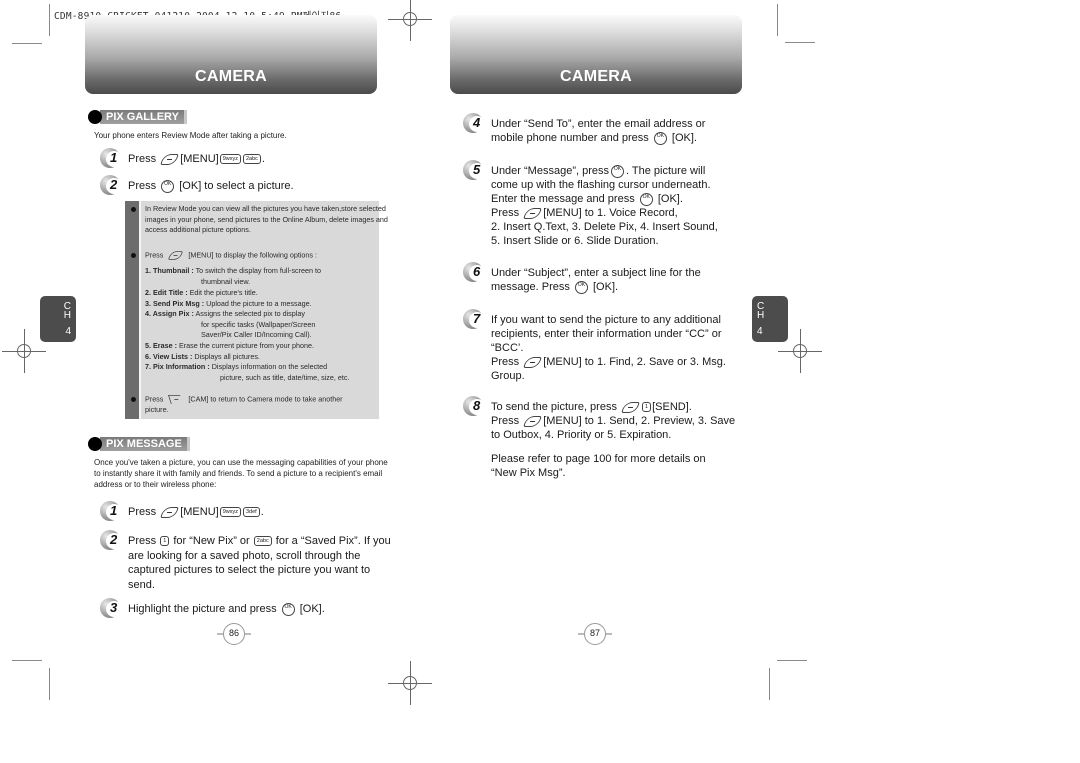  I want to click on step-number-icon: 3, so click(112, 608).